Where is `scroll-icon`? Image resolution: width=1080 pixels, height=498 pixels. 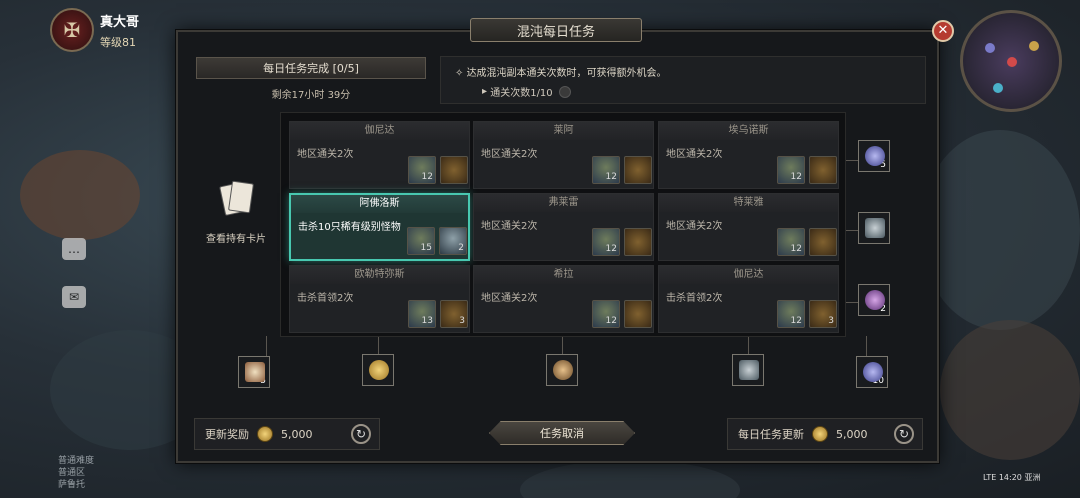 scroll-icon is located at coordinates (255, 372).